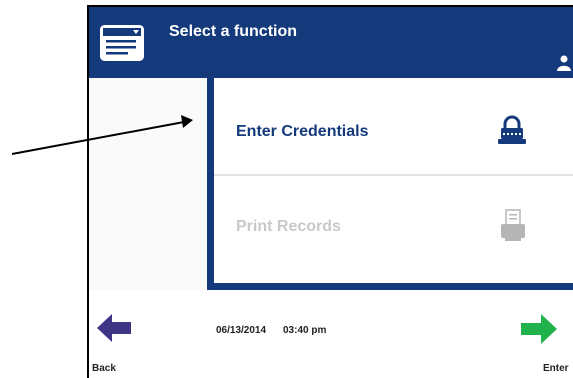 Image resolution: width=573 pixels, height=378 pixels. What do you see at coordinates (114, 328) in the screenshot?
I see `back-arrow-icon` at bounding box center [114, 328].